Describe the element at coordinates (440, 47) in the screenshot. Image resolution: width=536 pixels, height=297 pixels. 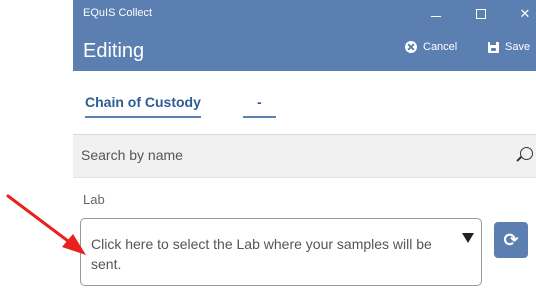
I see `cancel-label: Cancel` at that location.